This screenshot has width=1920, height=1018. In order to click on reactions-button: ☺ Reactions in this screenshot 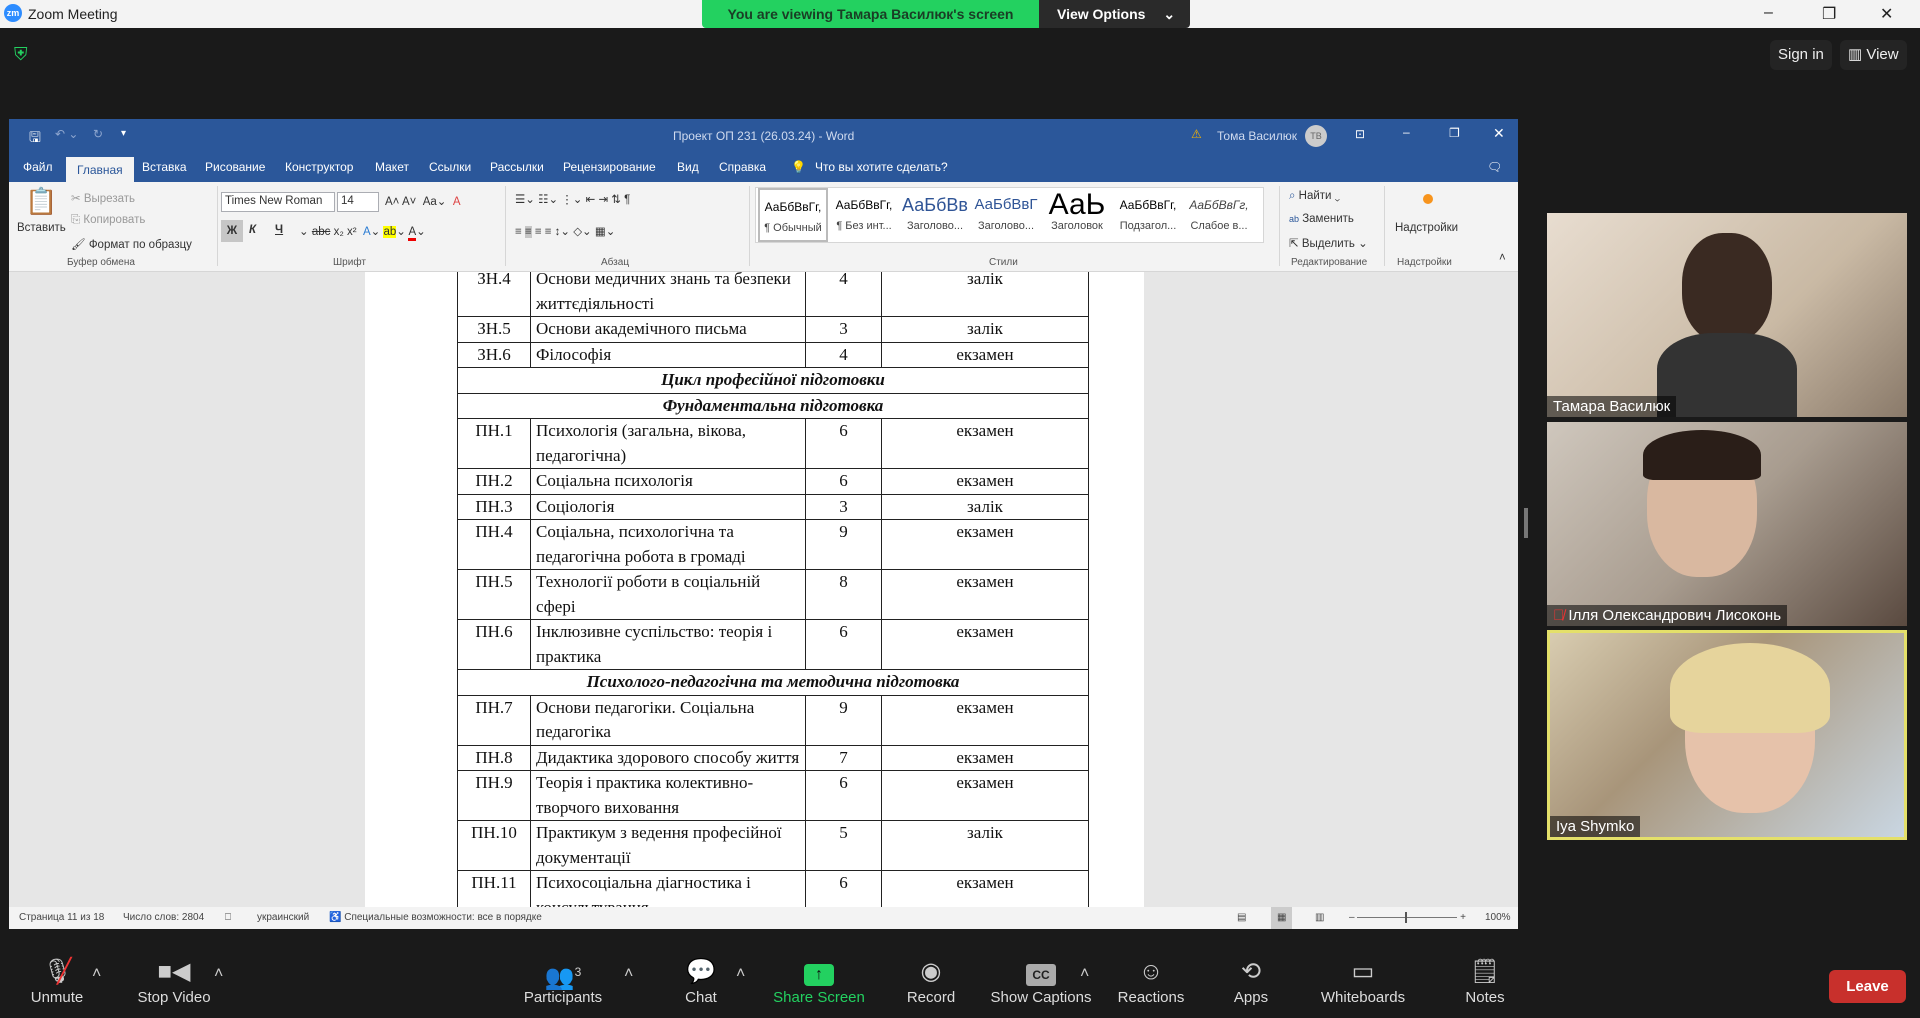, I will do `click(1151, 980)`.